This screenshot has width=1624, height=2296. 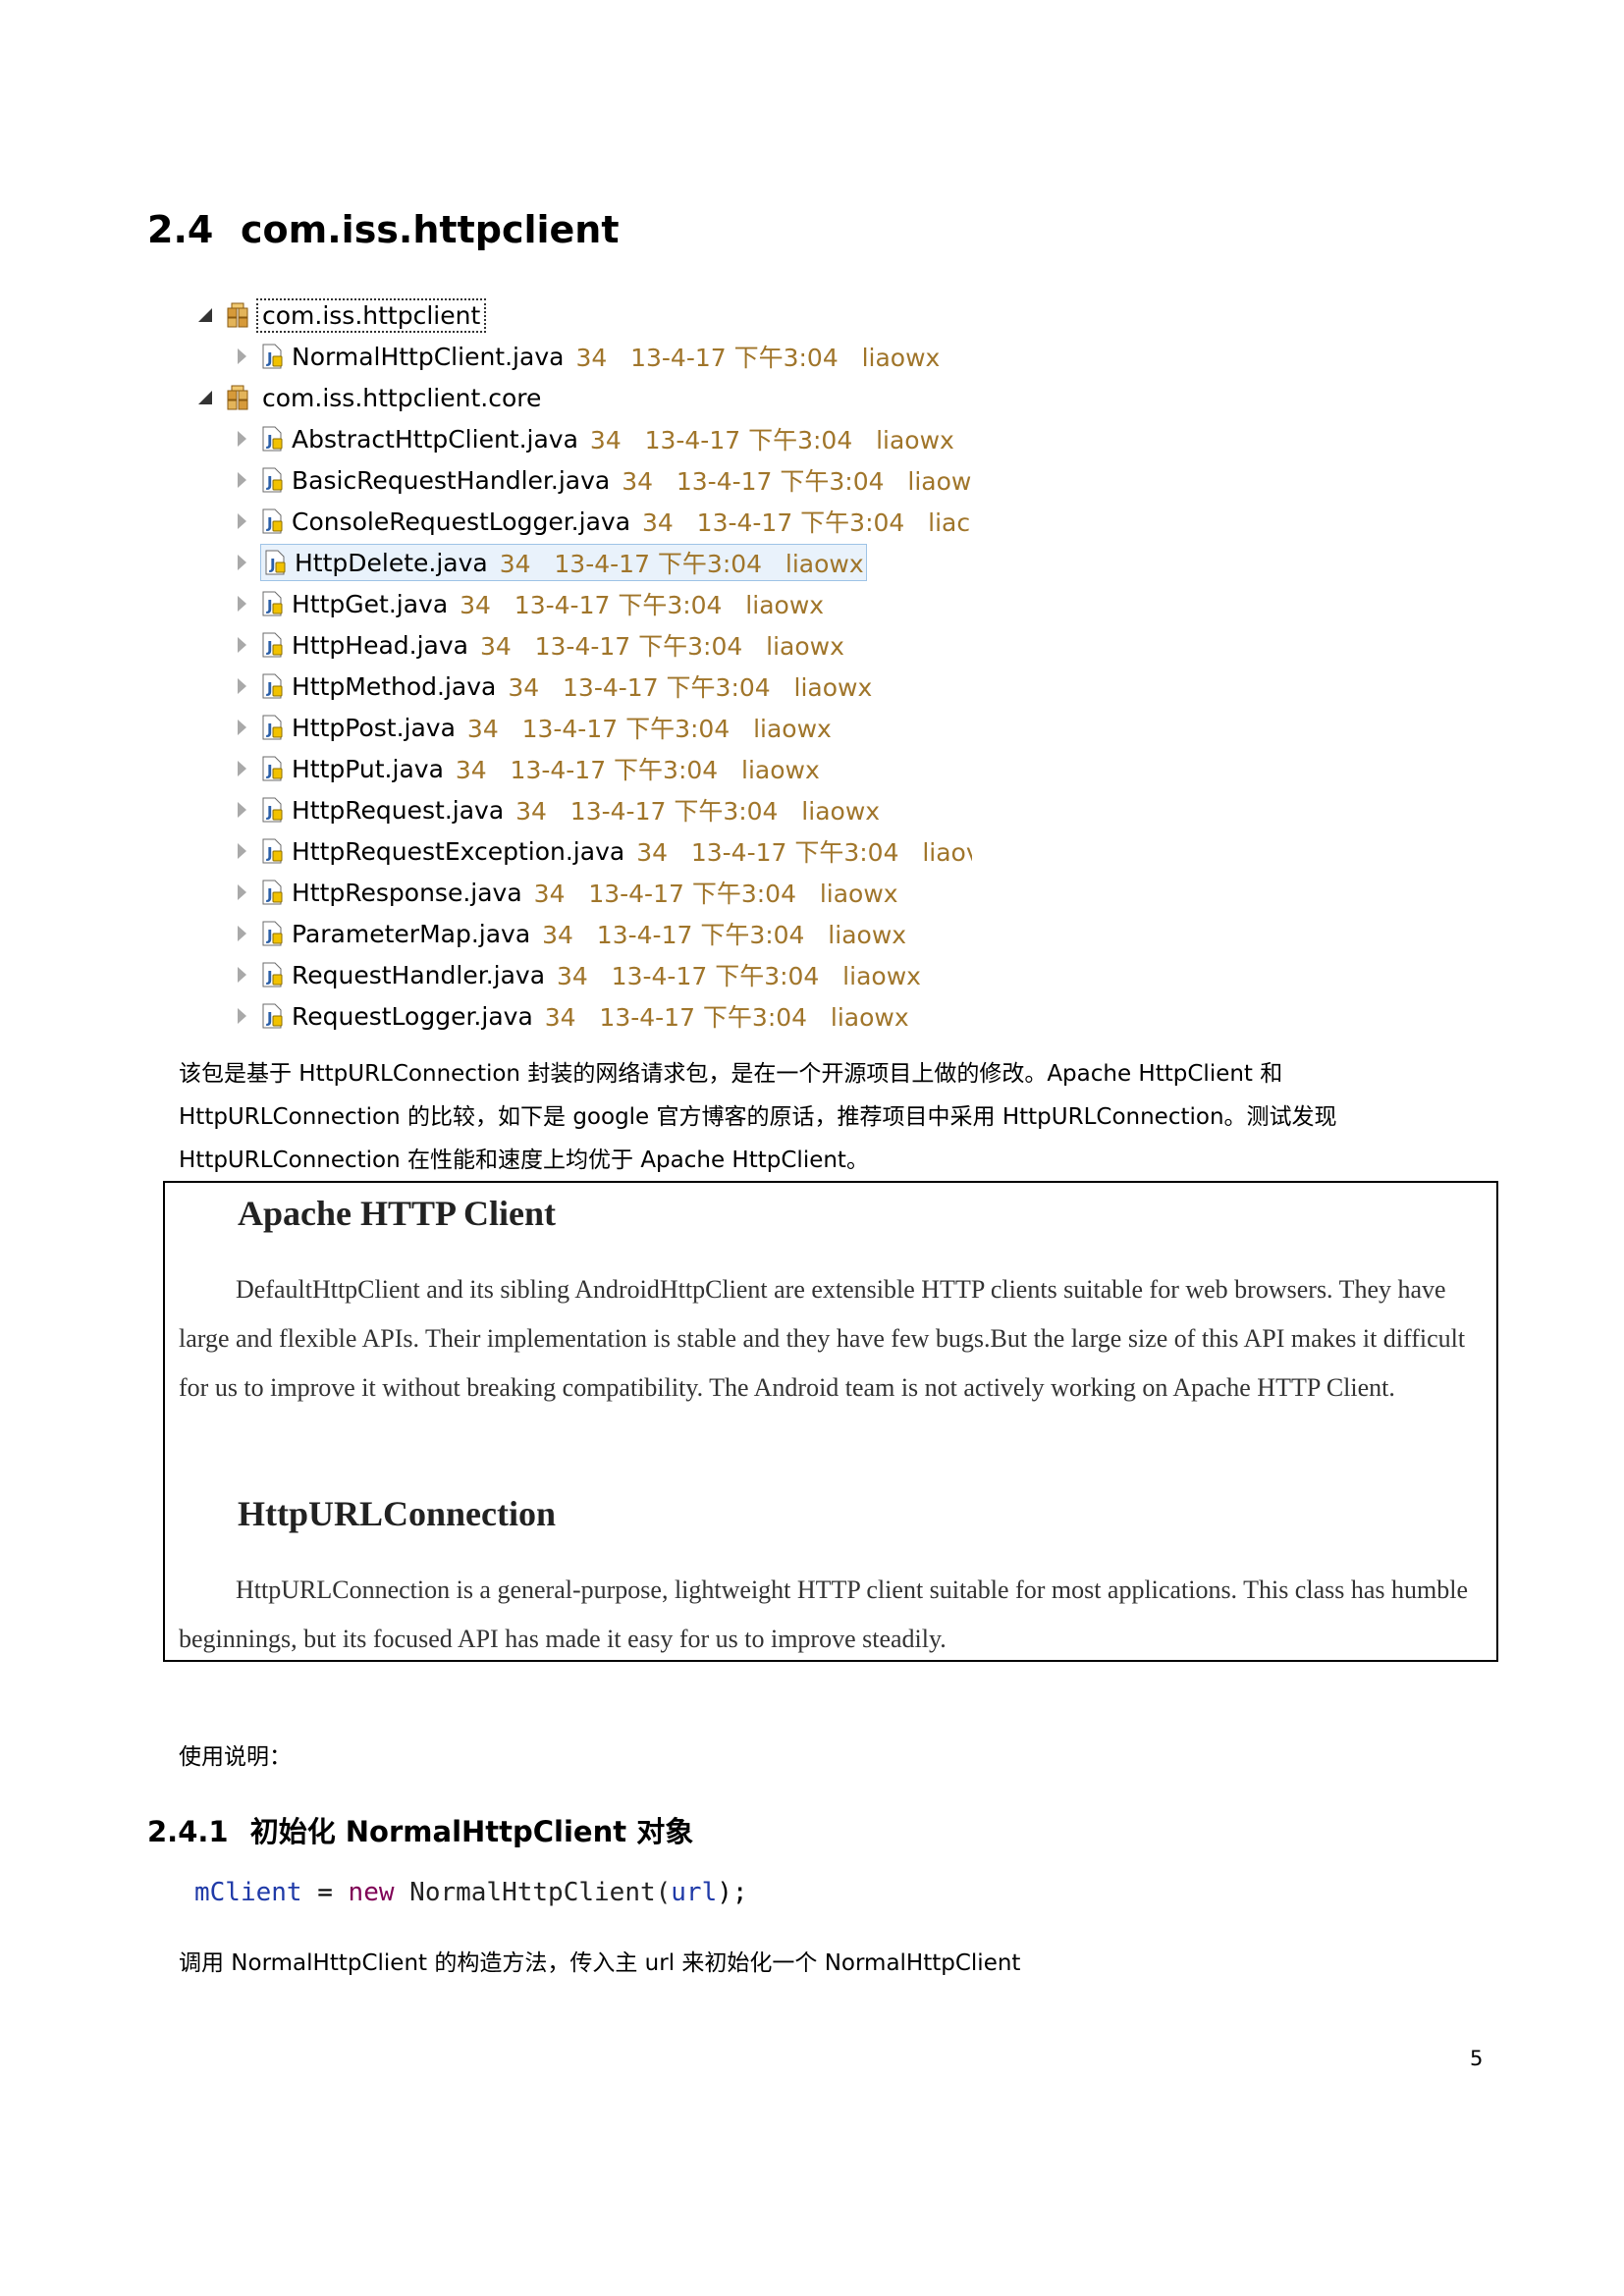 What do you see at coordinates (394, 686) in the screenshot?
I see `file-name: HttpMethod.java` at bounding box center [394, 686].